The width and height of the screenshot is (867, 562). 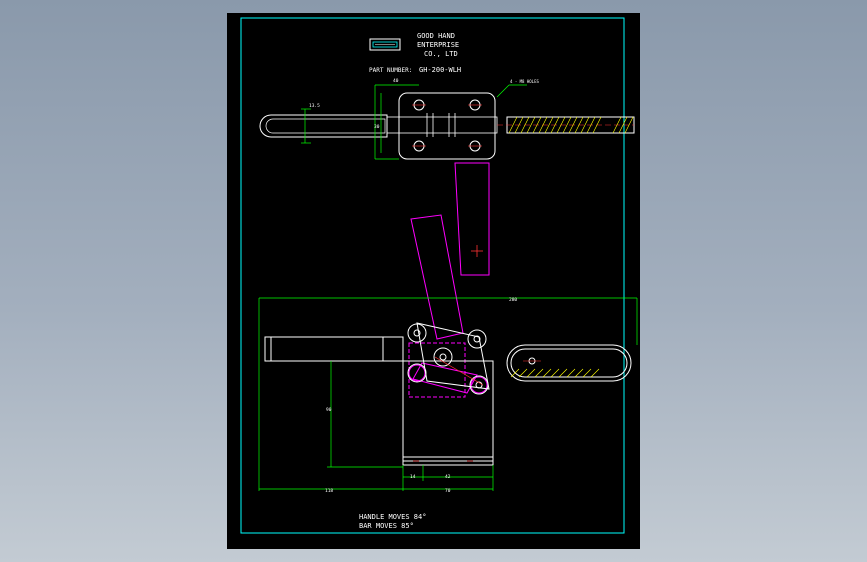 I want to click on side-view-hatch, so click(x=555, y=373).